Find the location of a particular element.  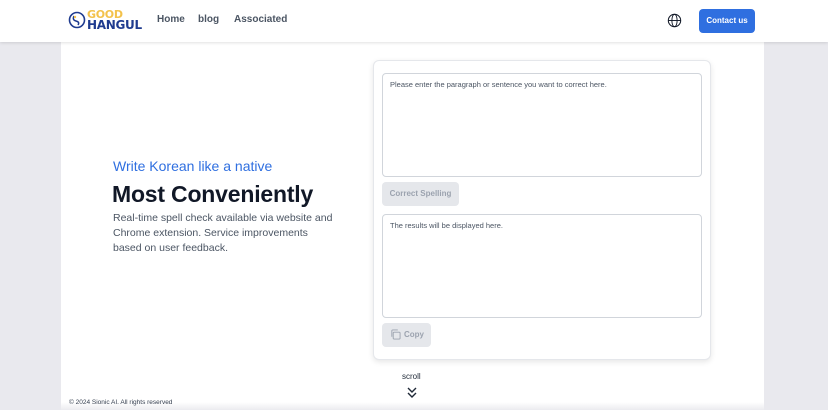

text-input is located at coordinates (542, 125).